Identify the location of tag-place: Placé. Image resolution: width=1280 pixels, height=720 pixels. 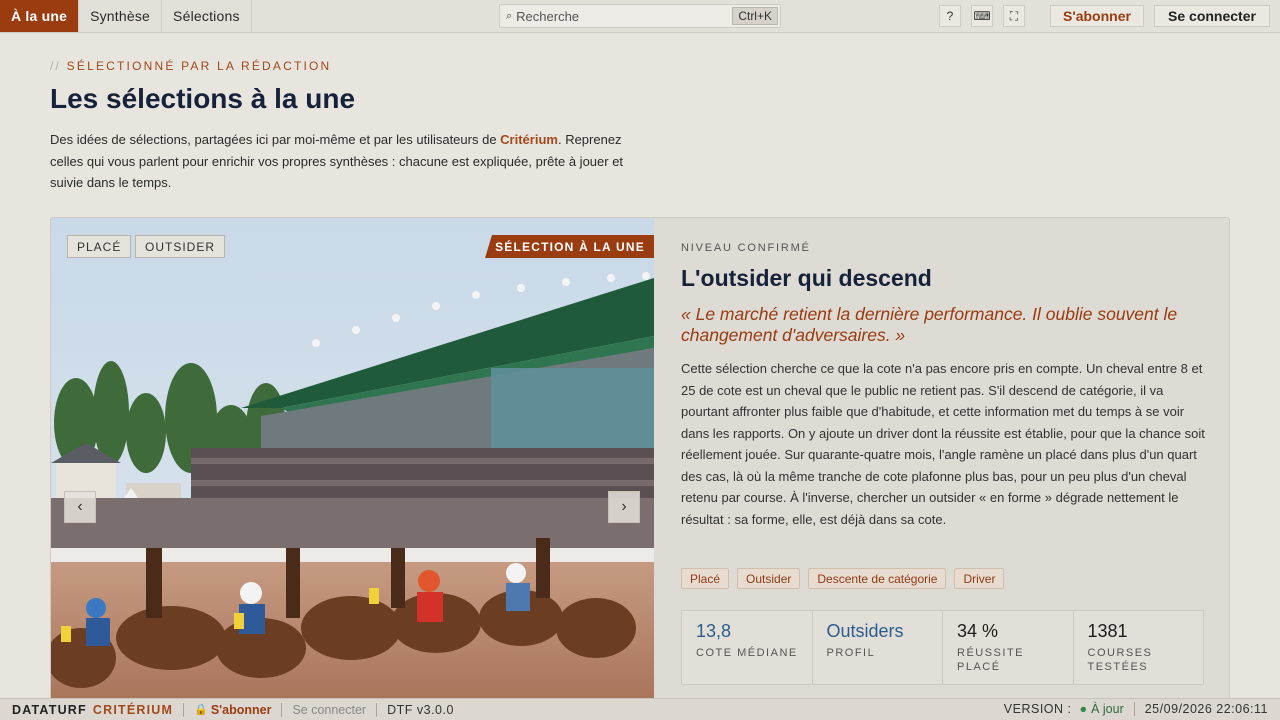
(705, 578).